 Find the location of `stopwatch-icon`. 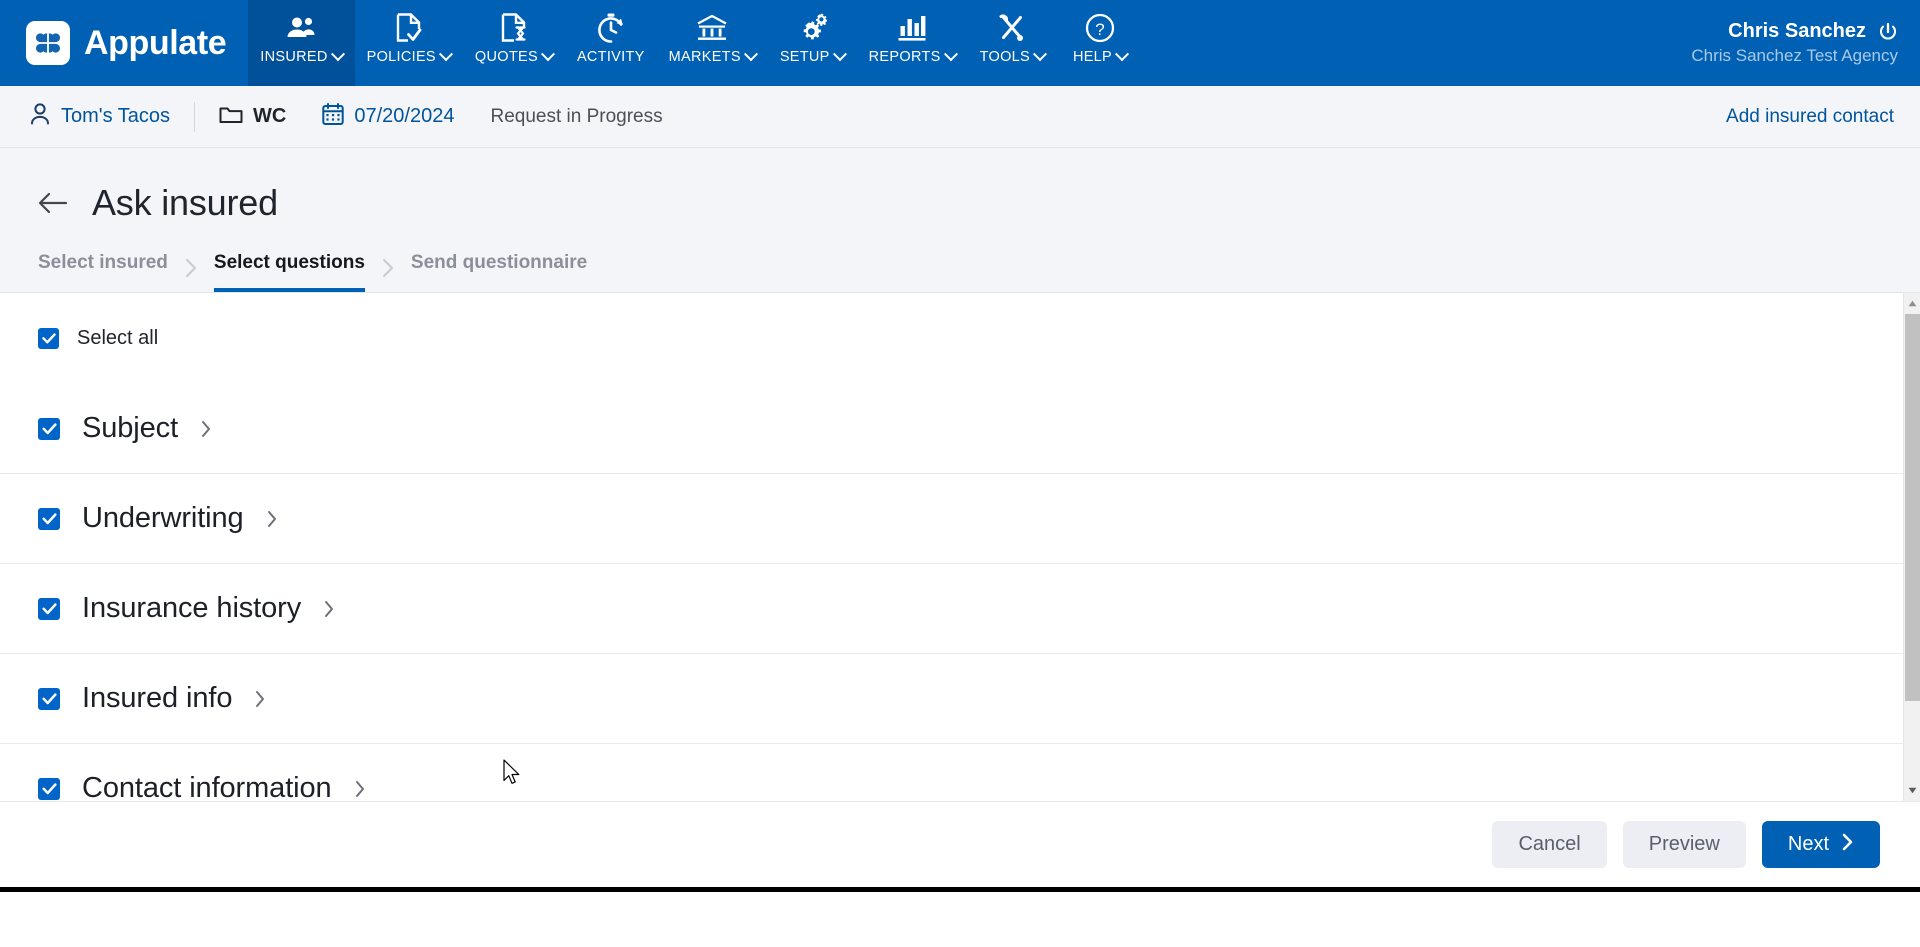

stopwatch-icon is located at coordinates (611, 28).